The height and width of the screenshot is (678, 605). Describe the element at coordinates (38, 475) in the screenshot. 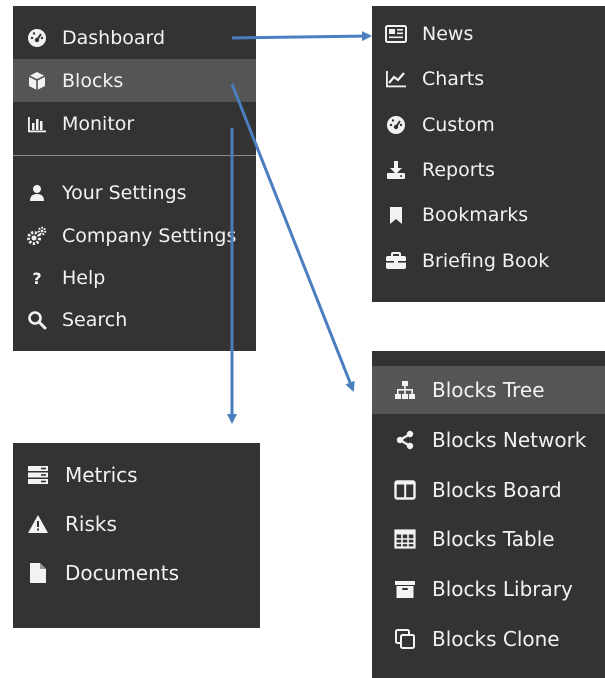

I see `server-icon` at that location.